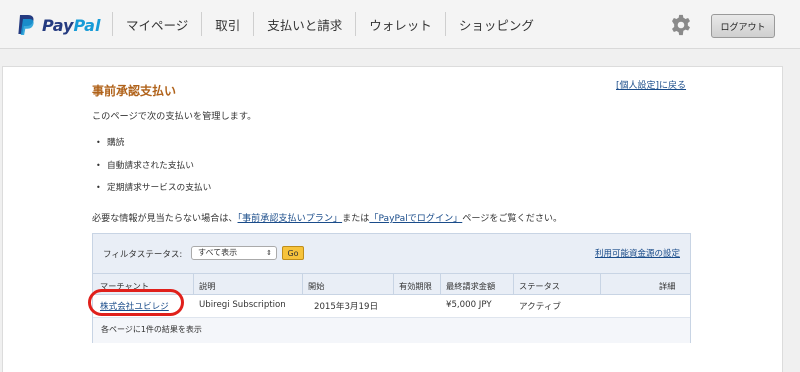 This screenshot has height=372, width=800. I want to click on status-filter-select: すべて表示 ⇕, so click(234, 253).